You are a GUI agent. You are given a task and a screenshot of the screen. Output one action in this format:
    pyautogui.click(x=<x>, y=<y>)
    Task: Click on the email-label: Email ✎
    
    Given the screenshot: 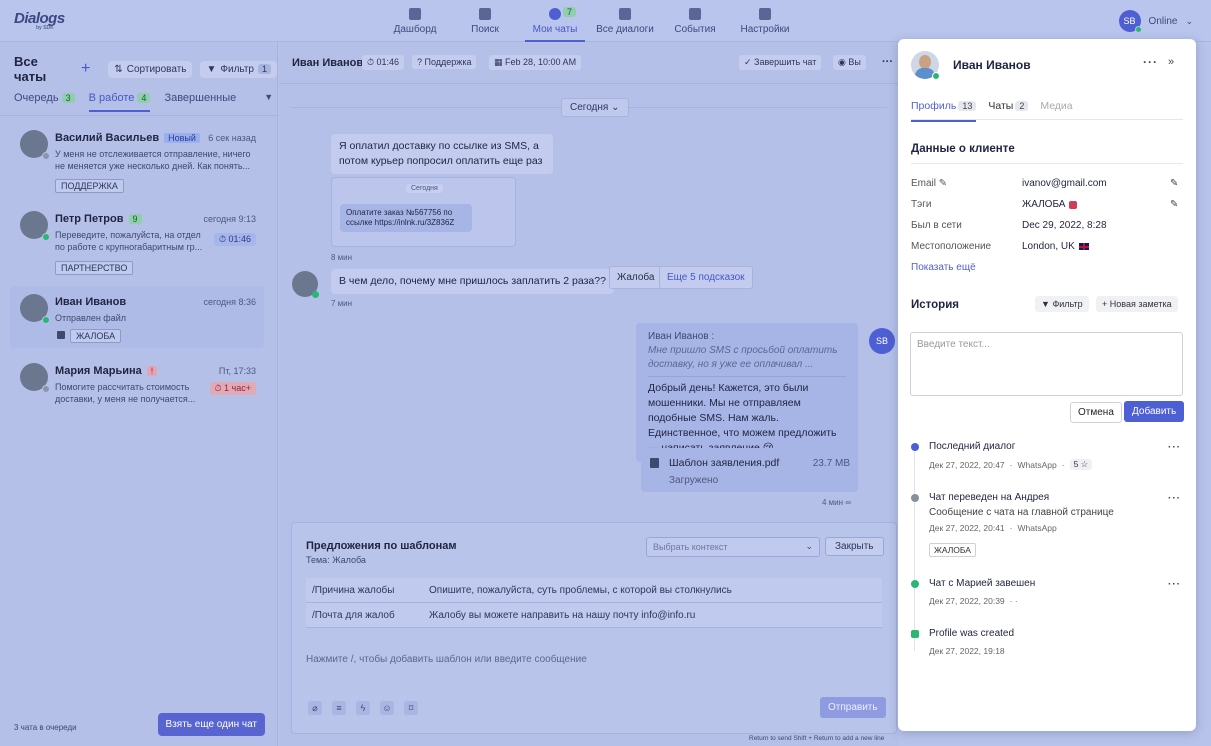 What is the action you would take?
    pyautogui.click(x=929, y=183)
    